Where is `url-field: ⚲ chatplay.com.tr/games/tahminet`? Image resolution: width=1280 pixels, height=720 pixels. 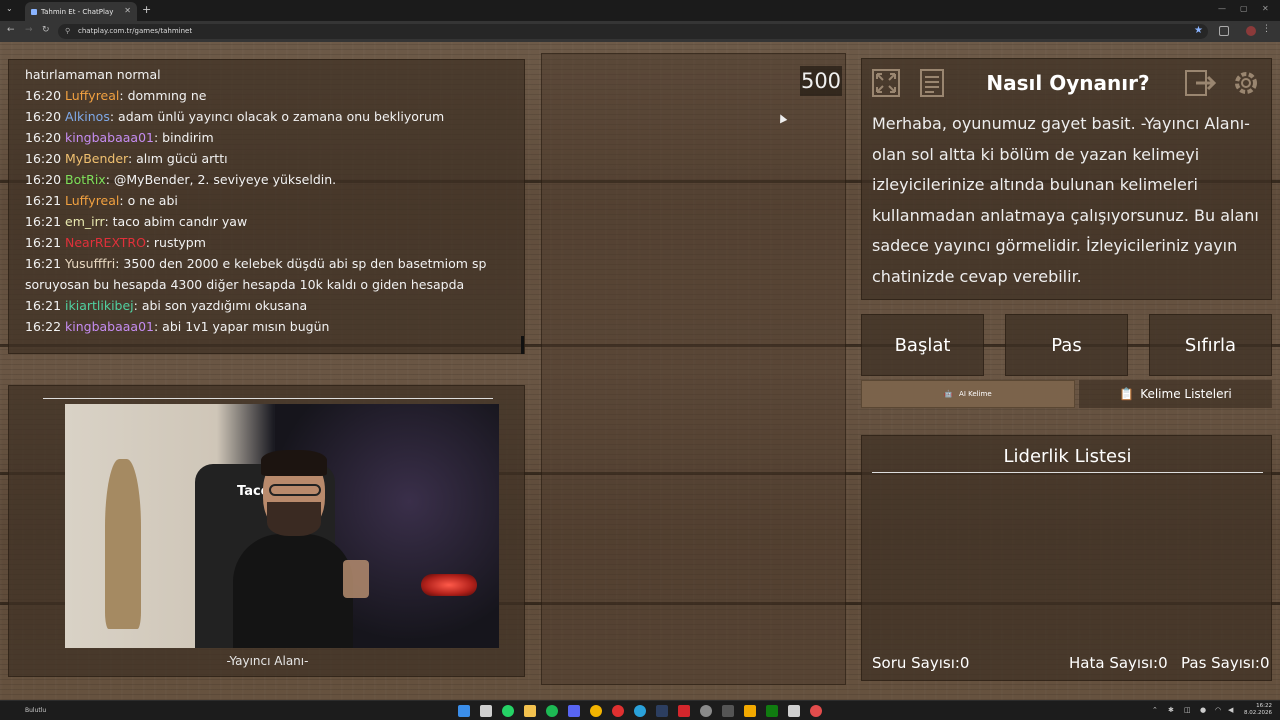
url-field: ⚲ chatplay.com.tr/games/tahminet is located at coordinates (633, 31).